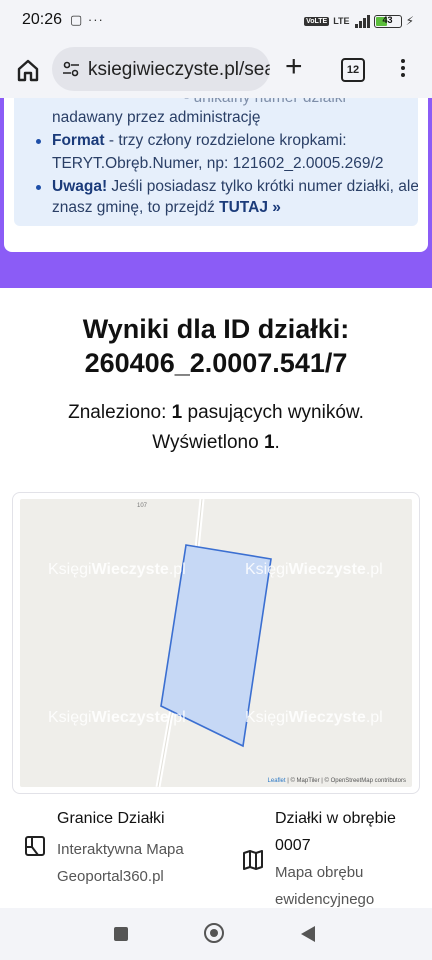 This screenshot has height=960, width=432. What do you see at coordinates (317, 21) in the screenshot?
I see `volte-badge: VoLTE` at bounding box center [317, 21].